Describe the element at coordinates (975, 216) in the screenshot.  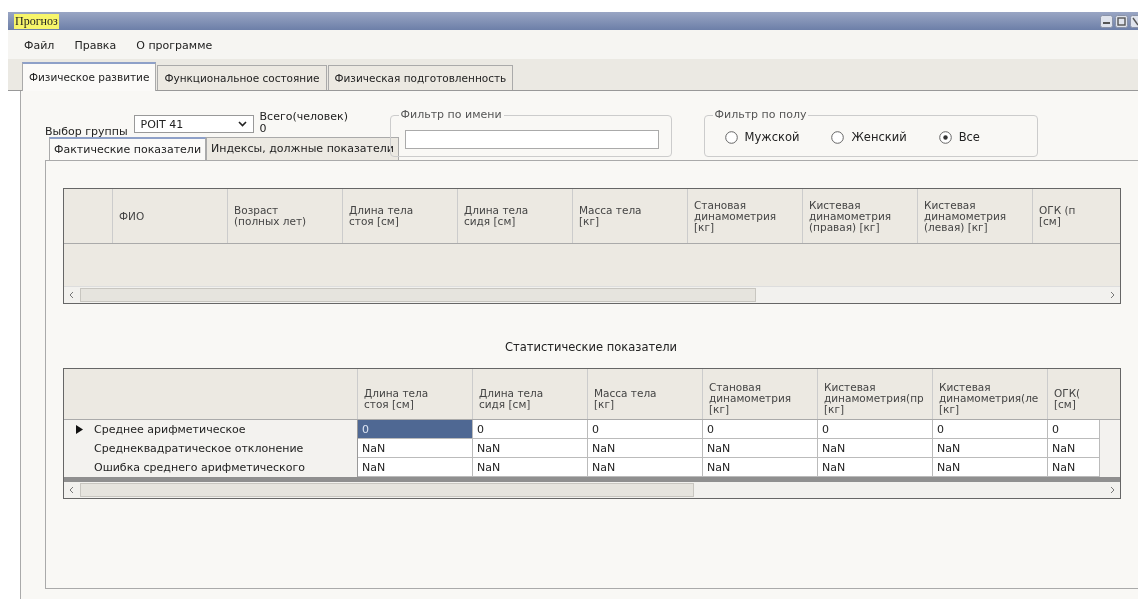
I see `column-header: Кистевая динамометрия (левая) [кг]` at that location.